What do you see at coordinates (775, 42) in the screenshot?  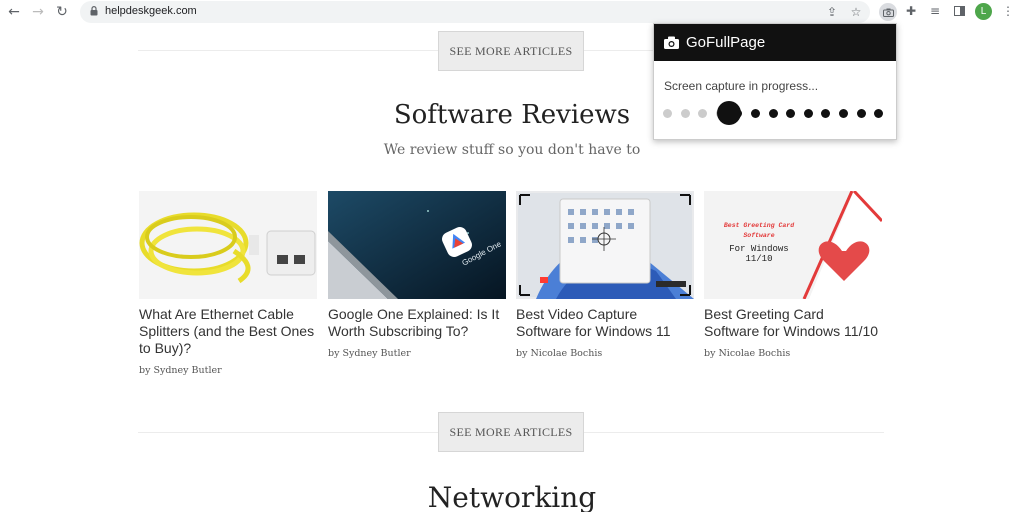 I see `popup-header: GoFullPage` at bounding box center [775, 42].